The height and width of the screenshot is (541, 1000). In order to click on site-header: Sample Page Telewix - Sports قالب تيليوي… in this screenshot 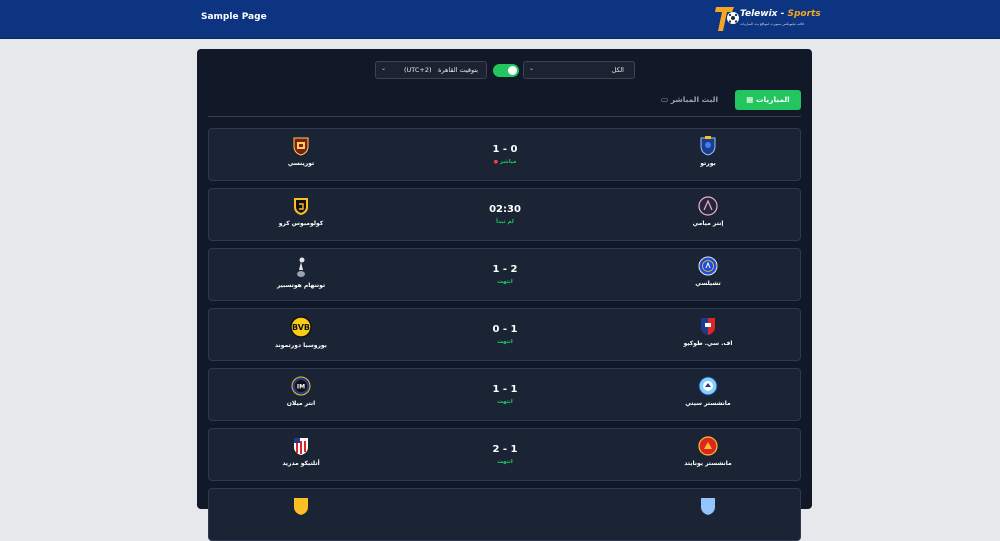, I will do `click(500, 19)`.